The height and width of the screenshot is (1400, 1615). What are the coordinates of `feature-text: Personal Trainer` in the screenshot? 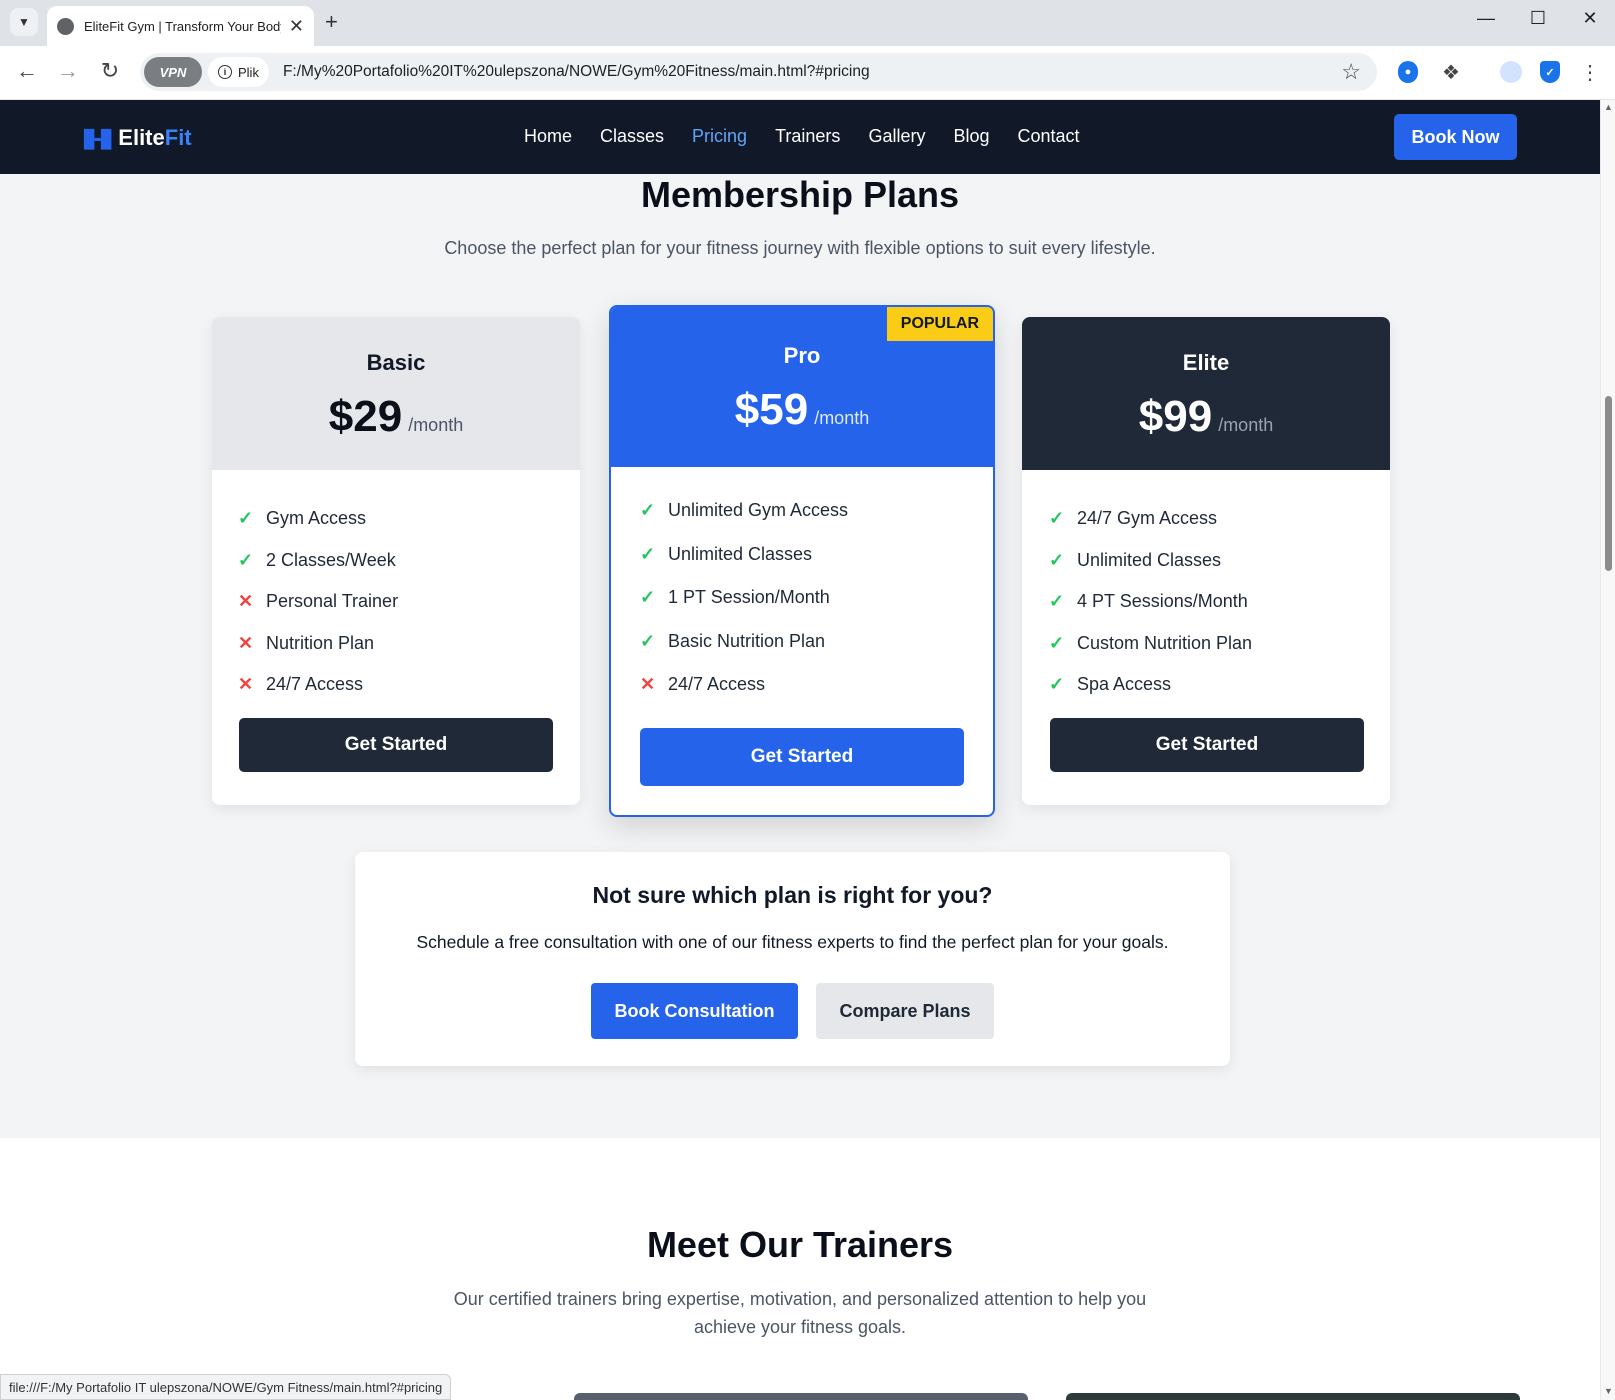 It's located at (332, 601).